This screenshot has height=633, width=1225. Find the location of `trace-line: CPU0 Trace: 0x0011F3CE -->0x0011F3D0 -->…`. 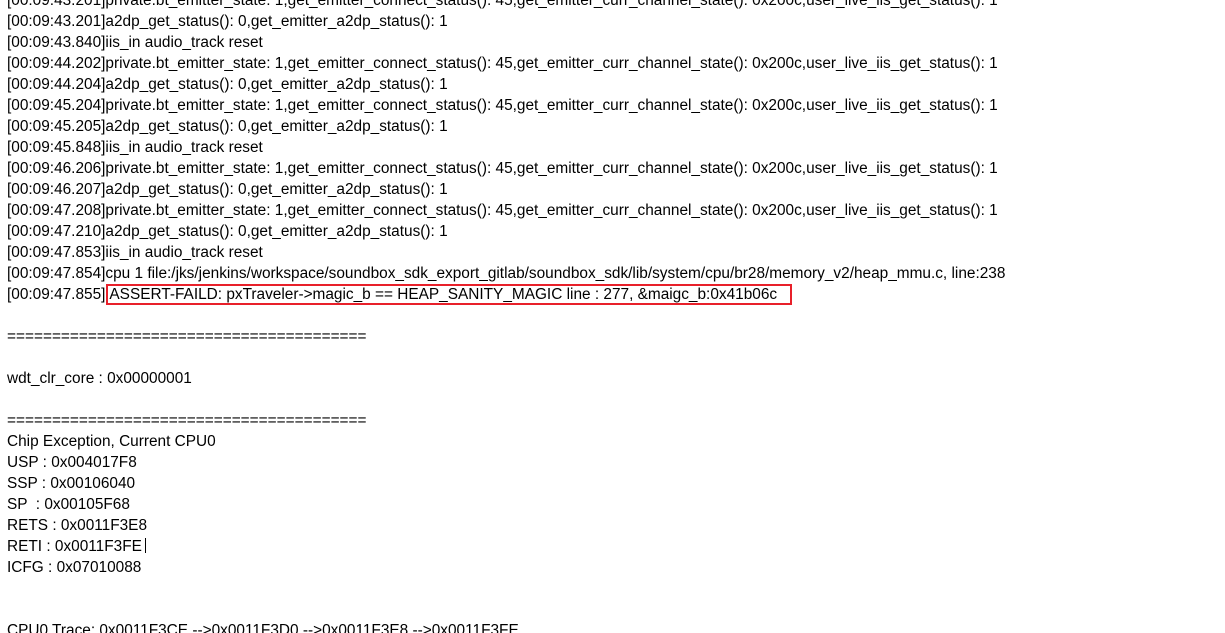

trace-line: CPU0 Trace: 0x0011F3CE -->0x0011F3D0 -->… is located at coordinates (263, 627).